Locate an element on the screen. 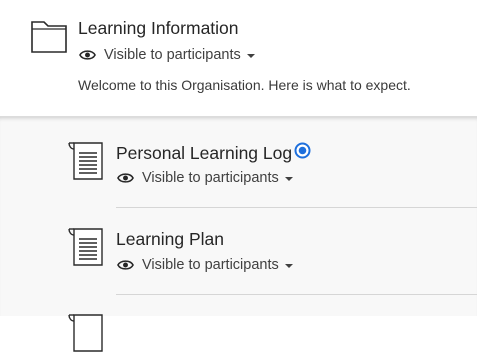 This screenshot has width=477, height=353. folder-visibility-dropdown: Visible to participants is located at coordinates (167, 55).